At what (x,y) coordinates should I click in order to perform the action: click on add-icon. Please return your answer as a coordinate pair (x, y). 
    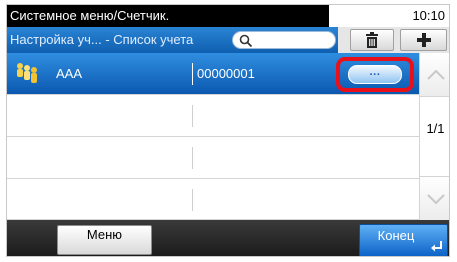
    Looking at the image, I should click on (423, 40).